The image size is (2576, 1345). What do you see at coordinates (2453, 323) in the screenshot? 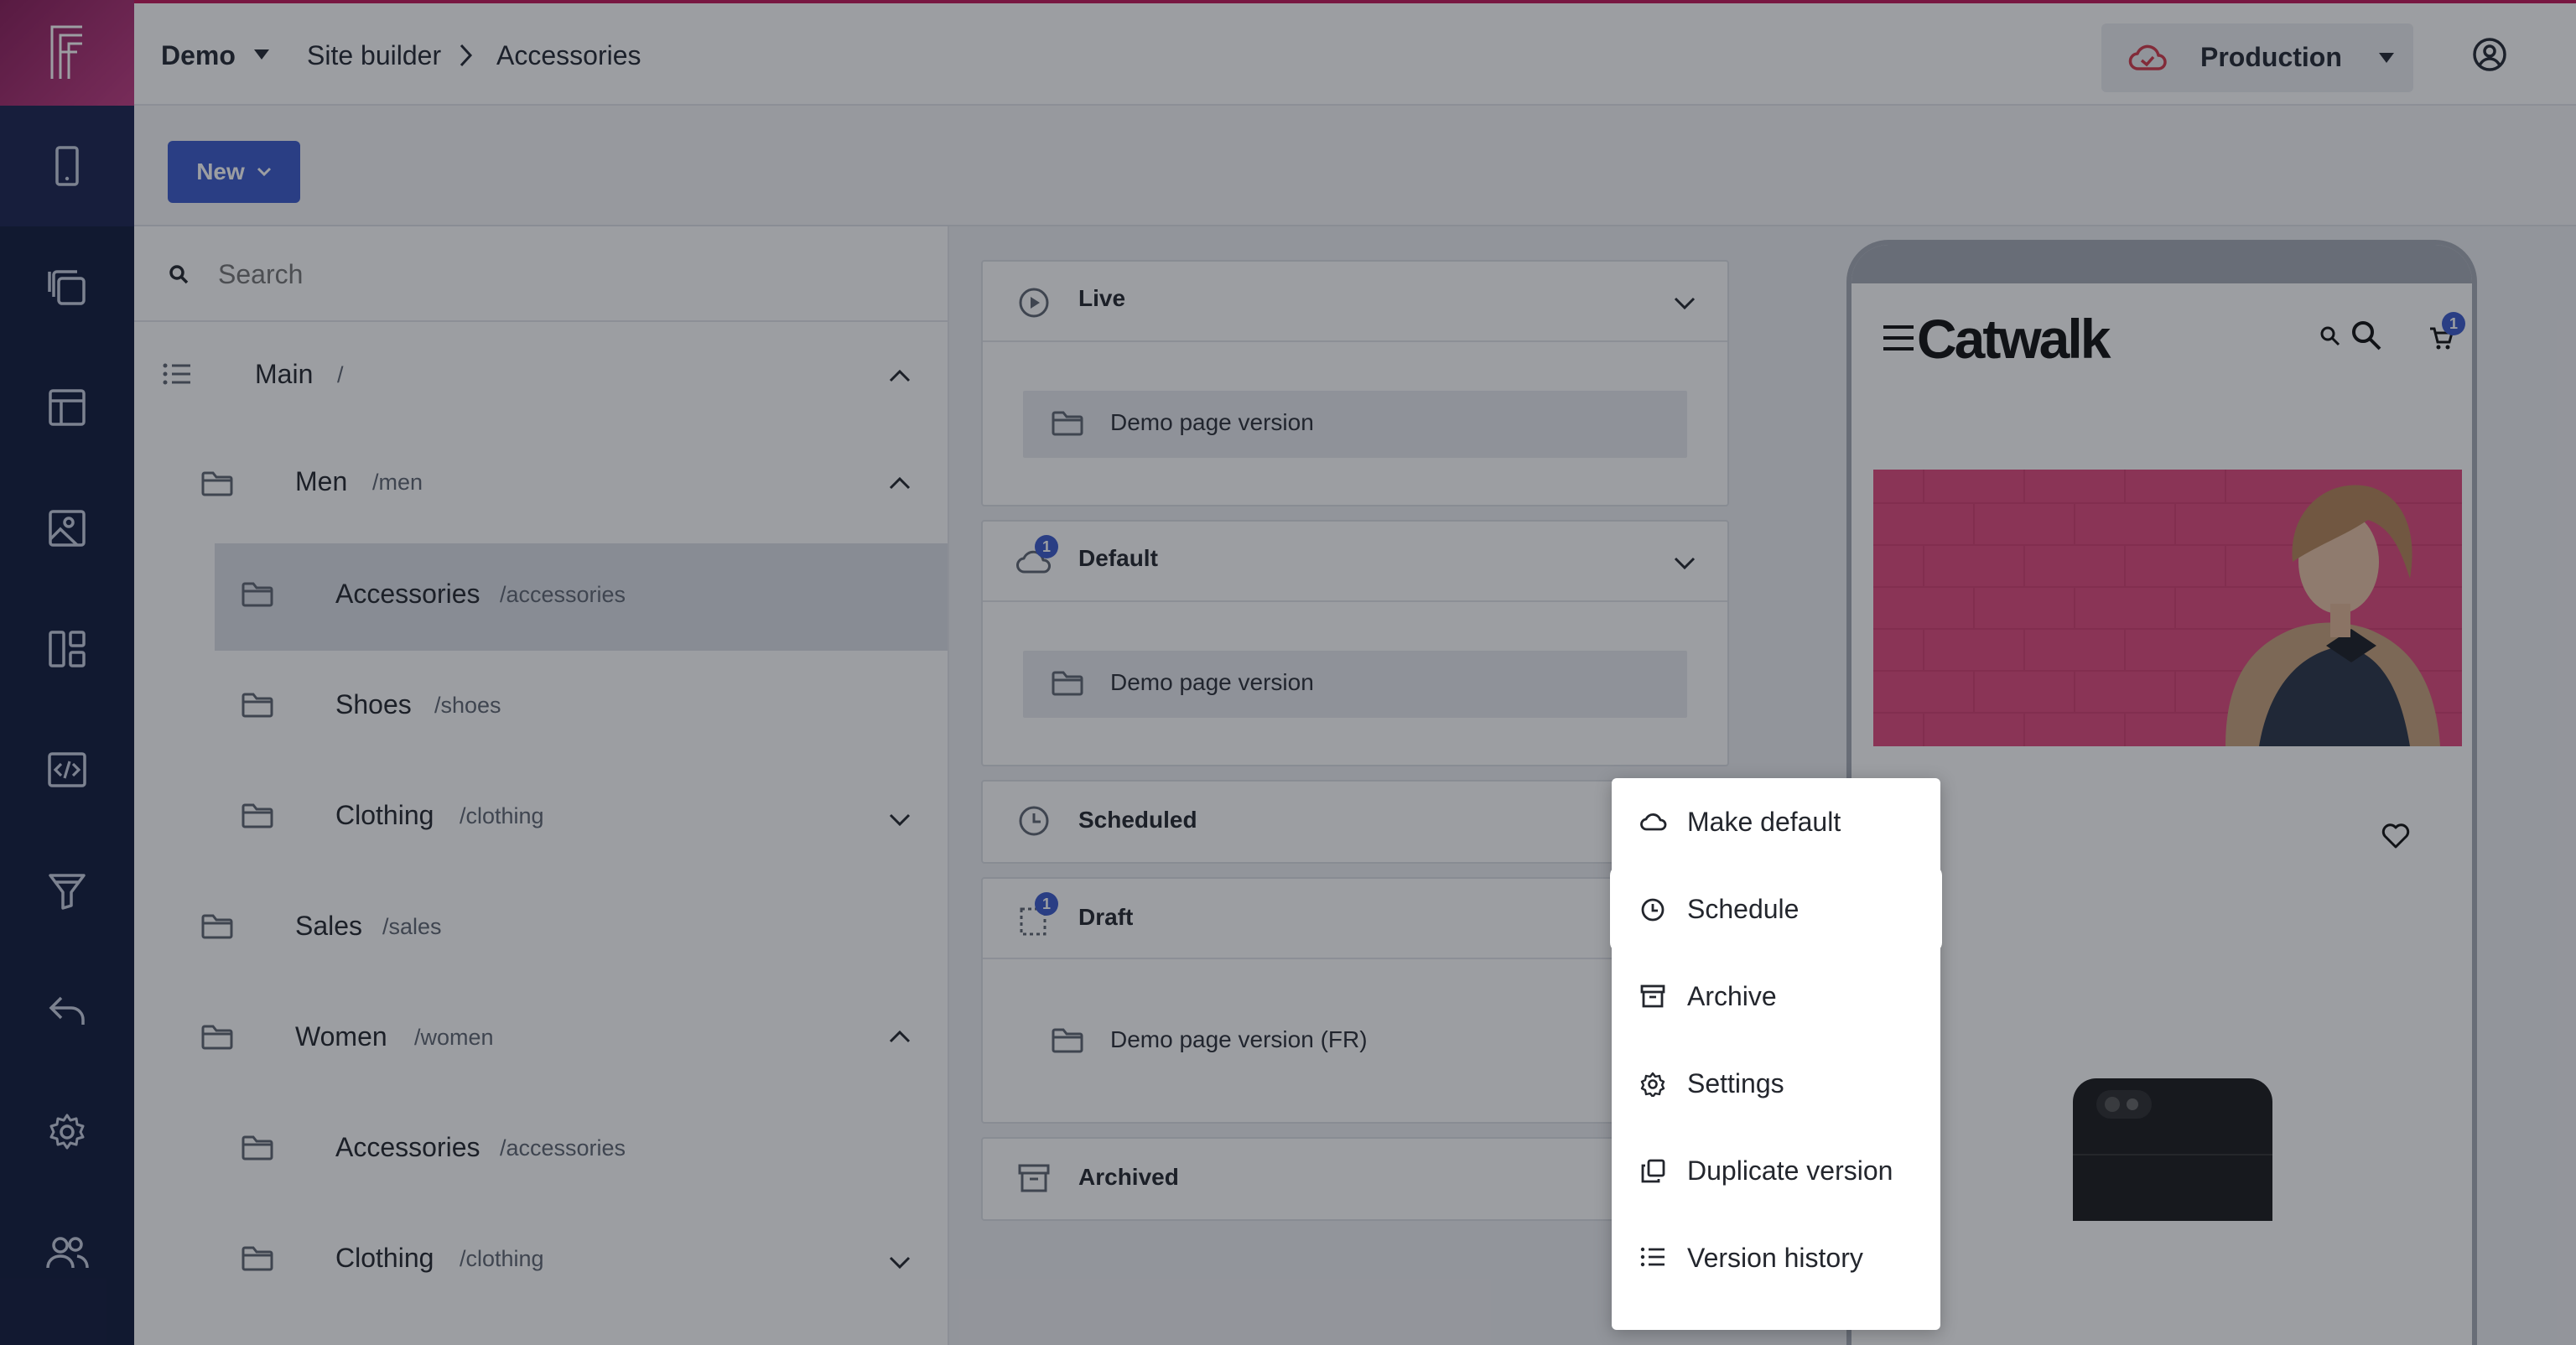
I see `cart-count-badge: 1` at bounding box center [2453, 323].